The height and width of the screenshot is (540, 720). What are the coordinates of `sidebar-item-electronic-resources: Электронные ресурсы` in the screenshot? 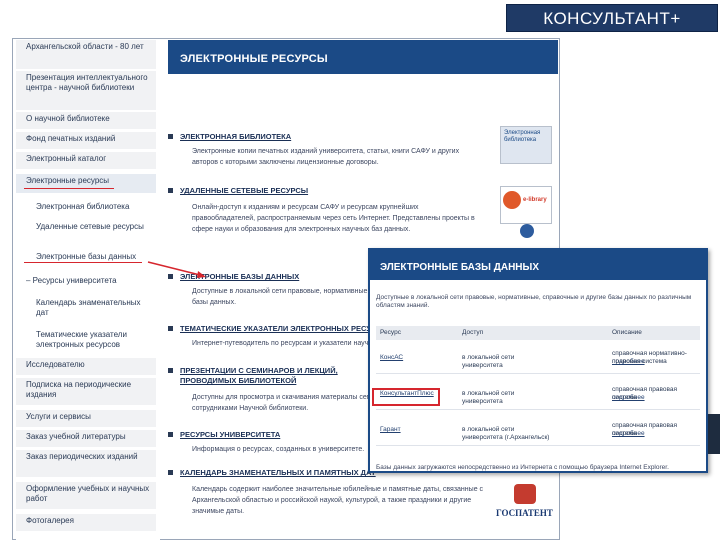 It's located at (86, 184).